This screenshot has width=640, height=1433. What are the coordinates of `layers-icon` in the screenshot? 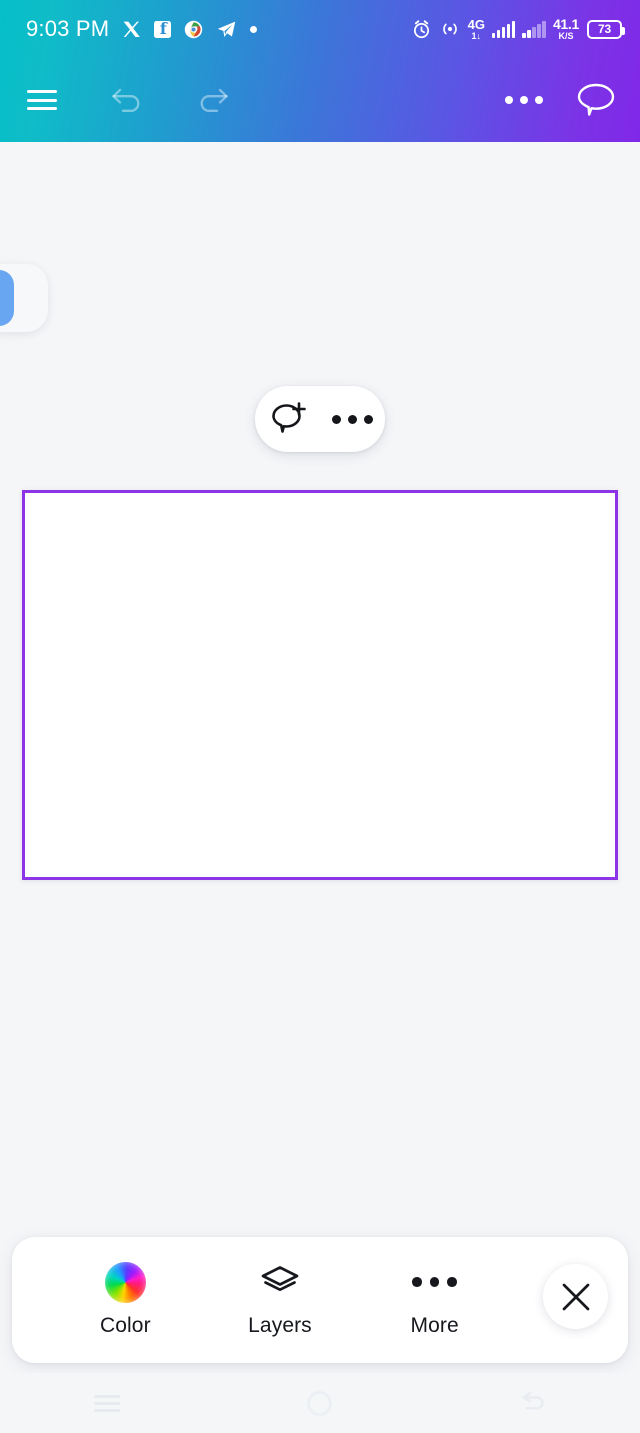 It's located at (280, 1279).